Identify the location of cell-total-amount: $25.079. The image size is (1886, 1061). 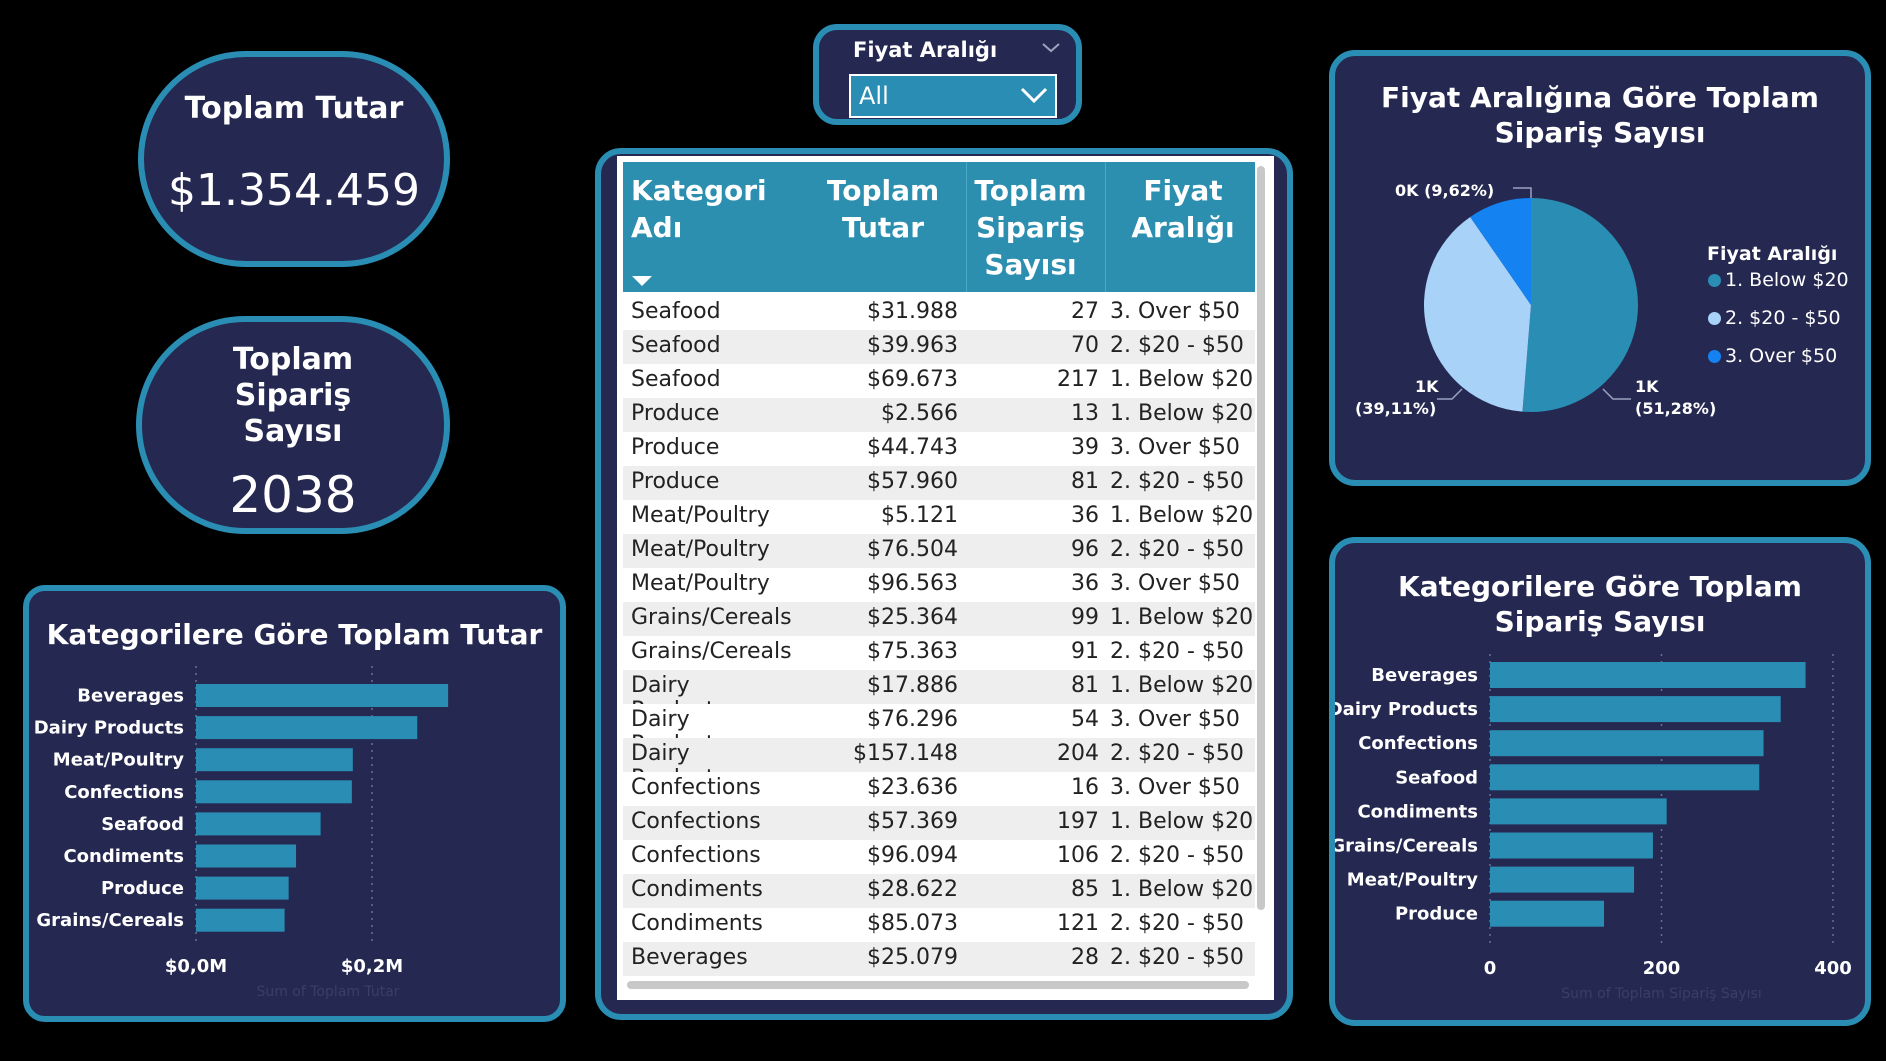
(912, 957).